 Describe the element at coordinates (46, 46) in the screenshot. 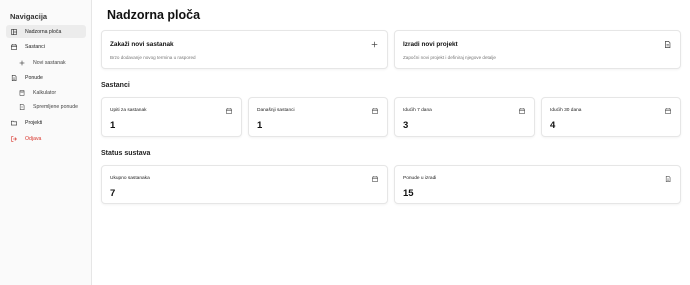

I see `sidebar-item-meetings: Sastanci` at that location.